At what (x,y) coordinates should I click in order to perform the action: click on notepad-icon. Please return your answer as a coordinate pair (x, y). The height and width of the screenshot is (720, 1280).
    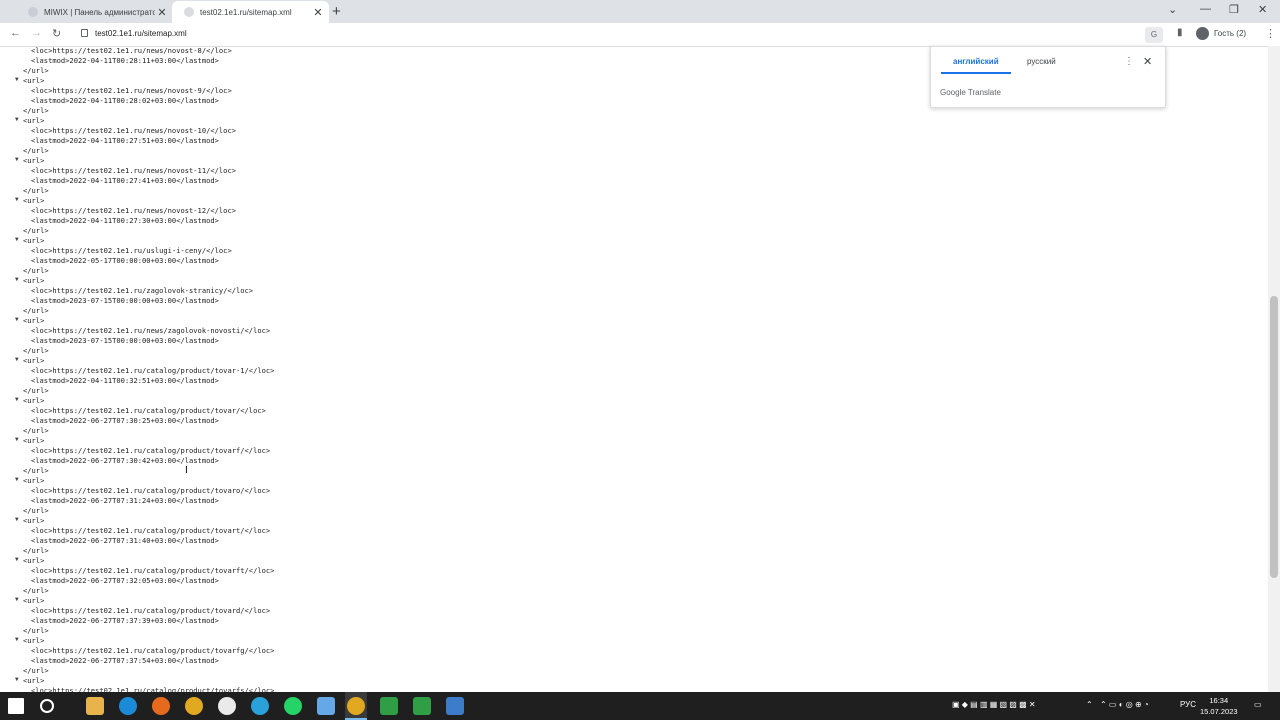
    Looking at the image, I should click on (389, 706).